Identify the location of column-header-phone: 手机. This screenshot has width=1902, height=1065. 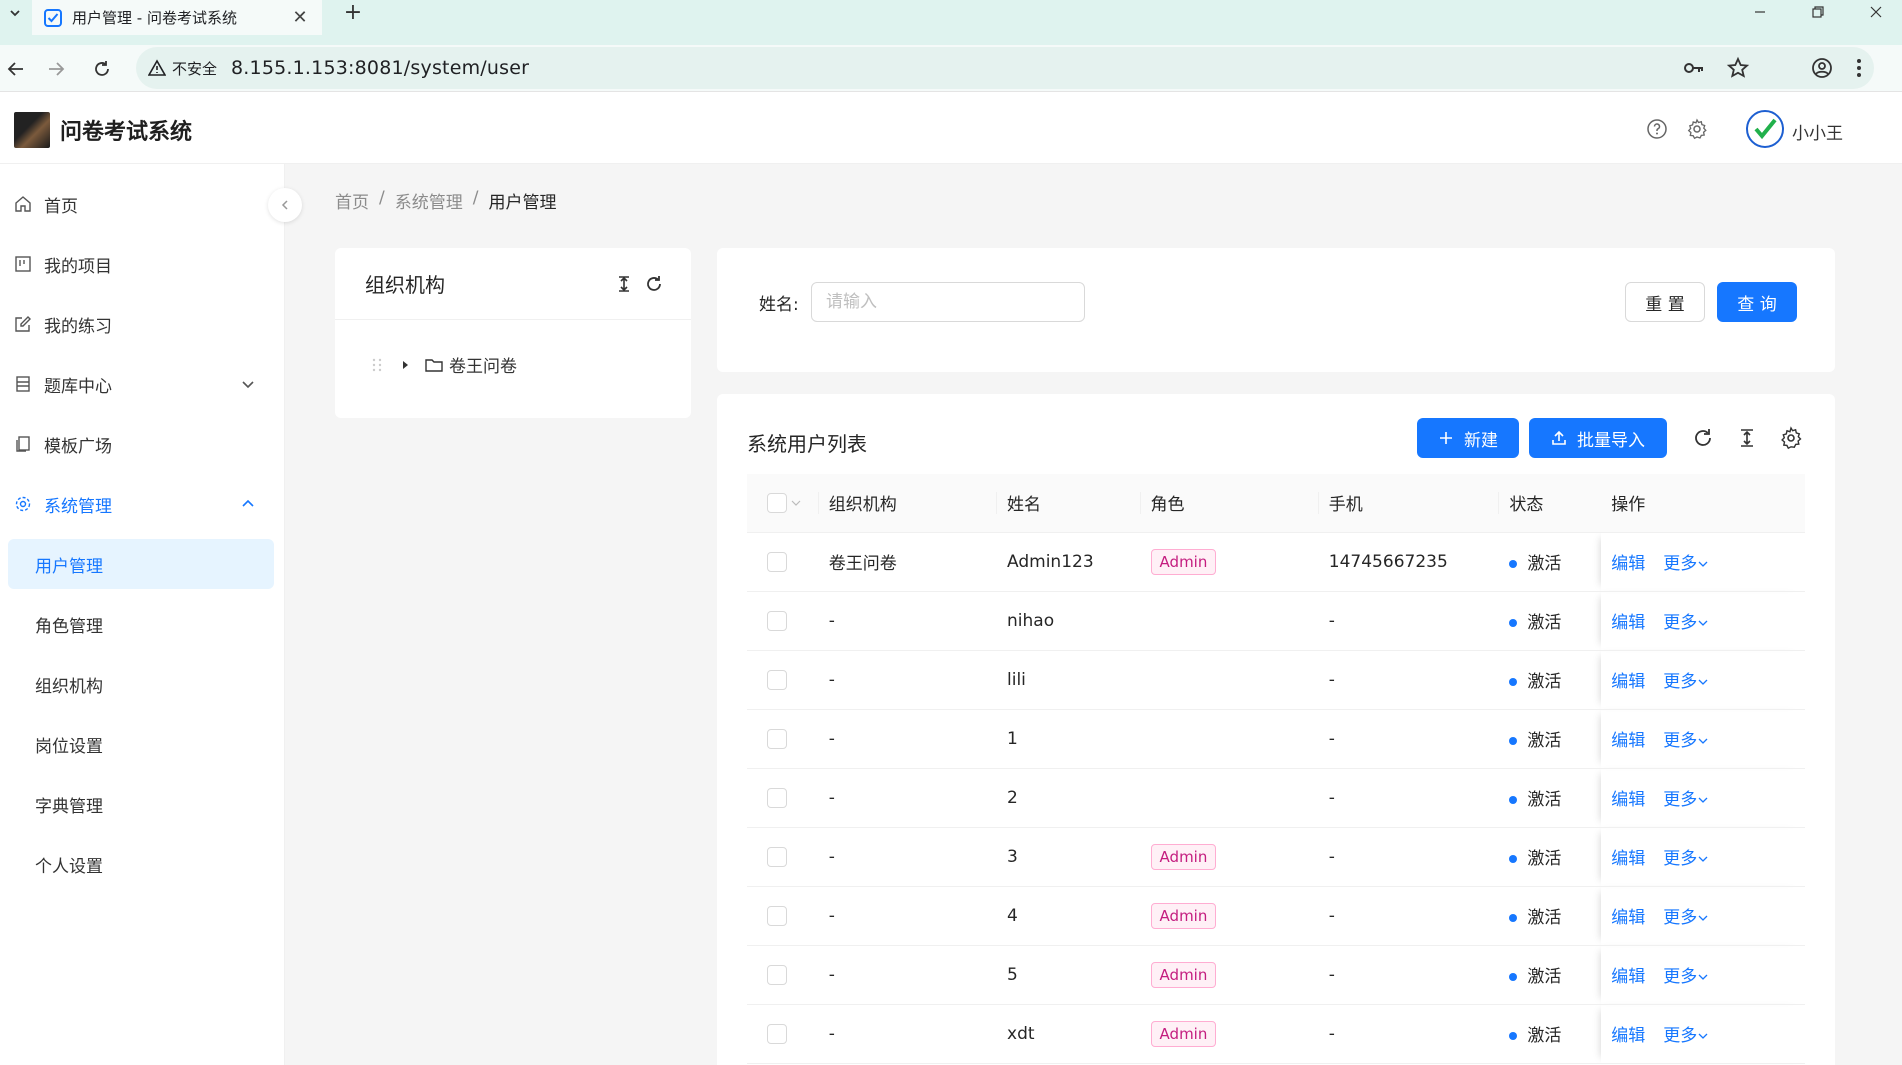
(1409, 503).